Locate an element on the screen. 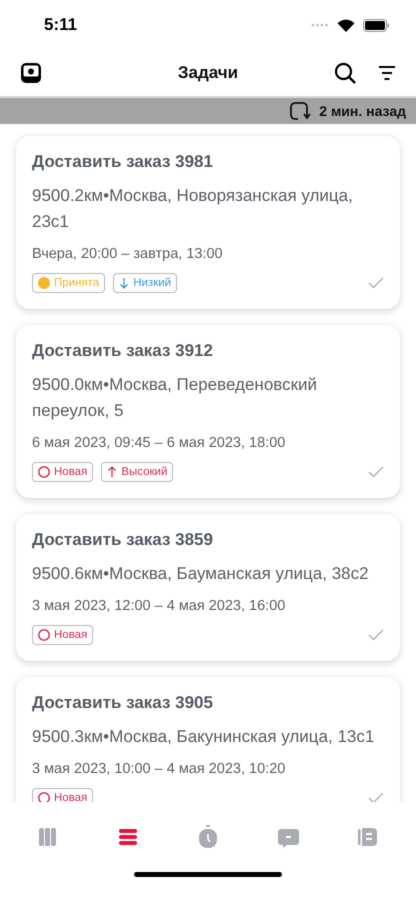 Image resolution: width=416 pixels, height=900 pixels. arrow-down-icon is located at coordinates (124, 283).